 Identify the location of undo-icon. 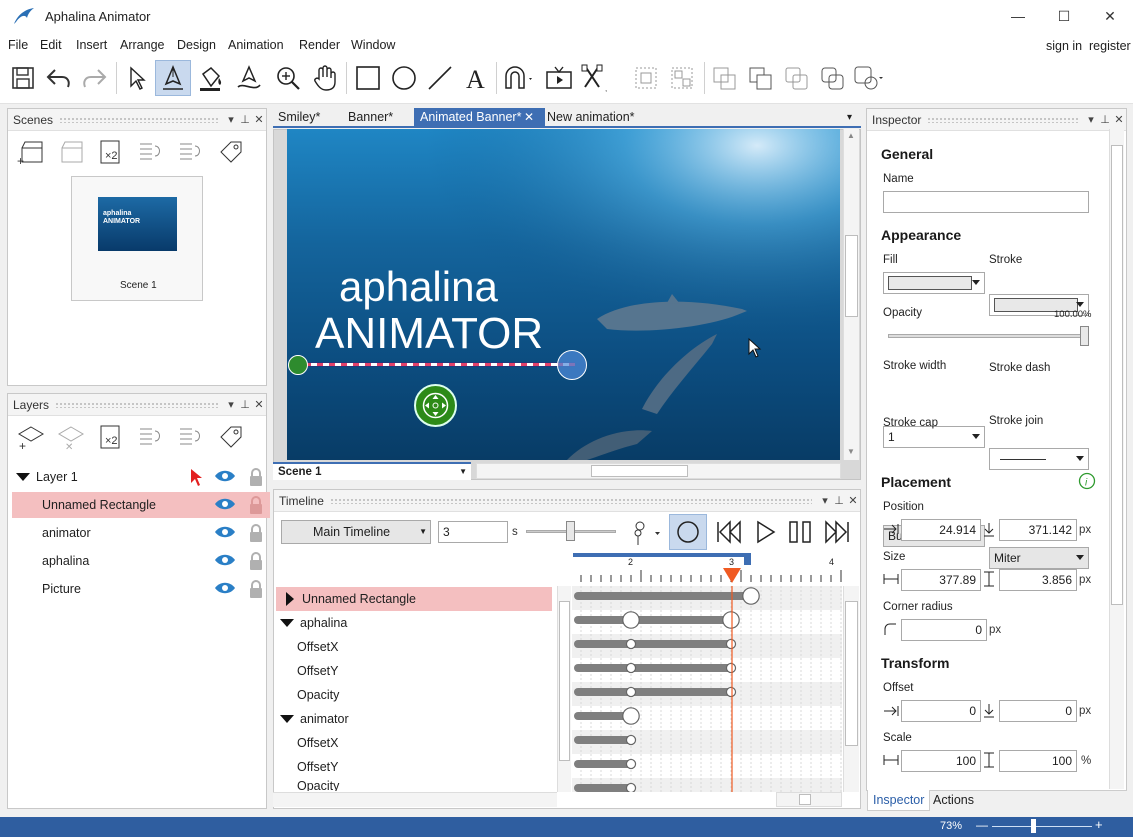
(59, 78).